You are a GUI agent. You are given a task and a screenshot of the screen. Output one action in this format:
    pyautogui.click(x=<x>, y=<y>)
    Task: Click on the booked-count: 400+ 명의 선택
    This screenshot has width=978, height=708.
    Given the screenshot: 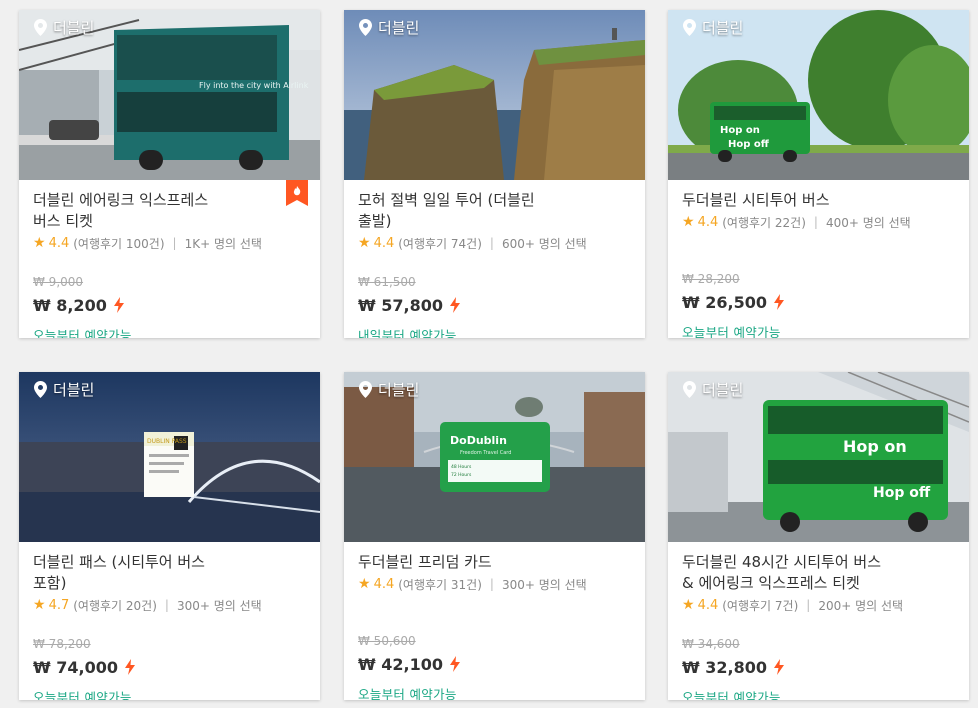 What is the action you would take?
    pyautogui.click(x=868, y=222)
    